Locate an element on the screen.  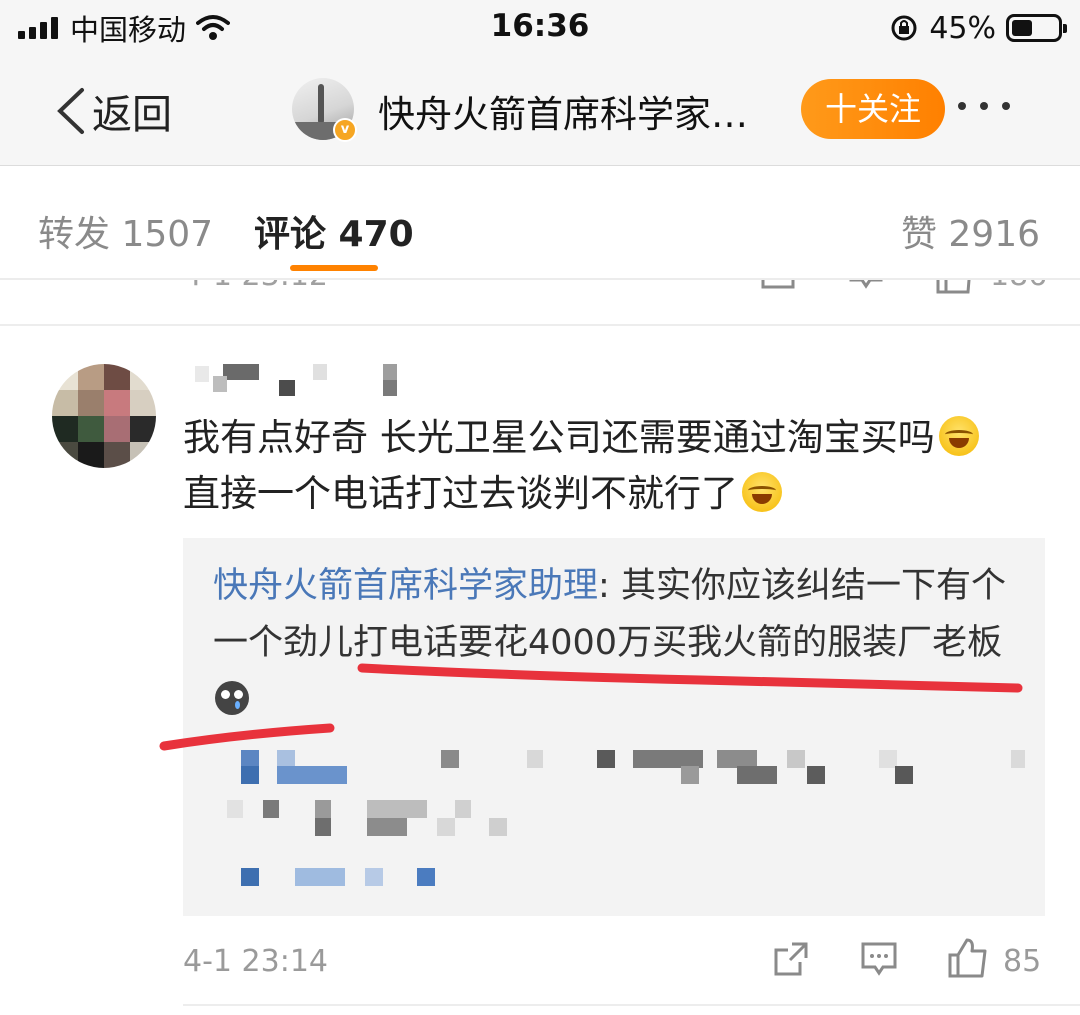
rocket-image is located at coordinates (321, 104).